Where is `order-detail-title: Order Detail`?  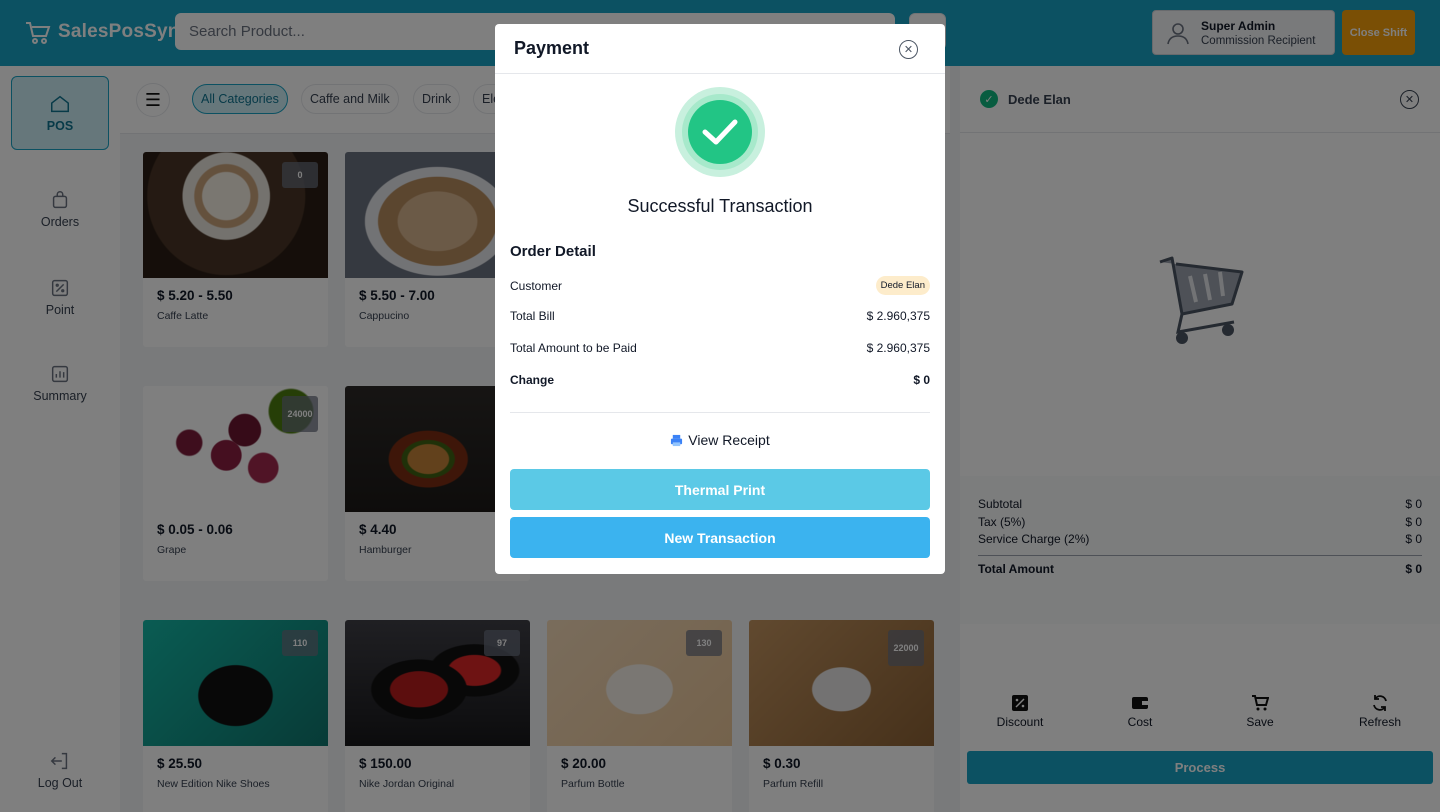
order-detail-title: Order Detail is located at coordinates (553, 251).